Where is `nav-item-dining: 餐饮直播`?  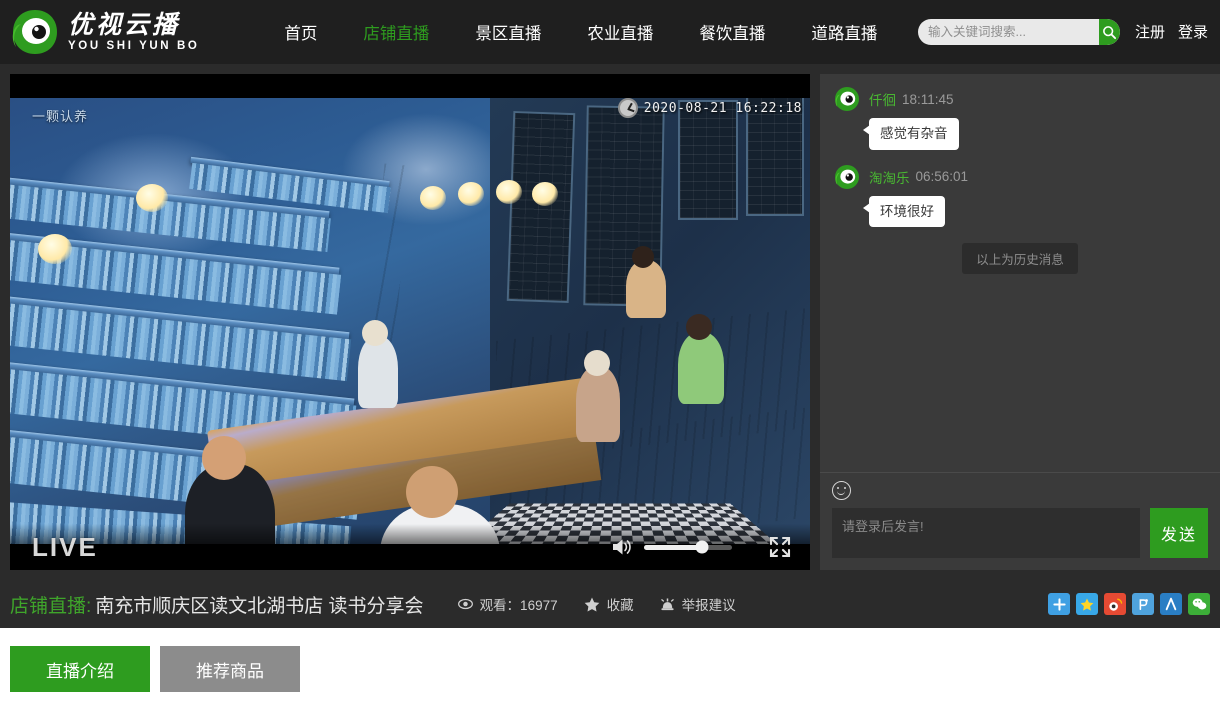
nav-item-dining: 餐饮直播 is located at coordinates (732, 32).